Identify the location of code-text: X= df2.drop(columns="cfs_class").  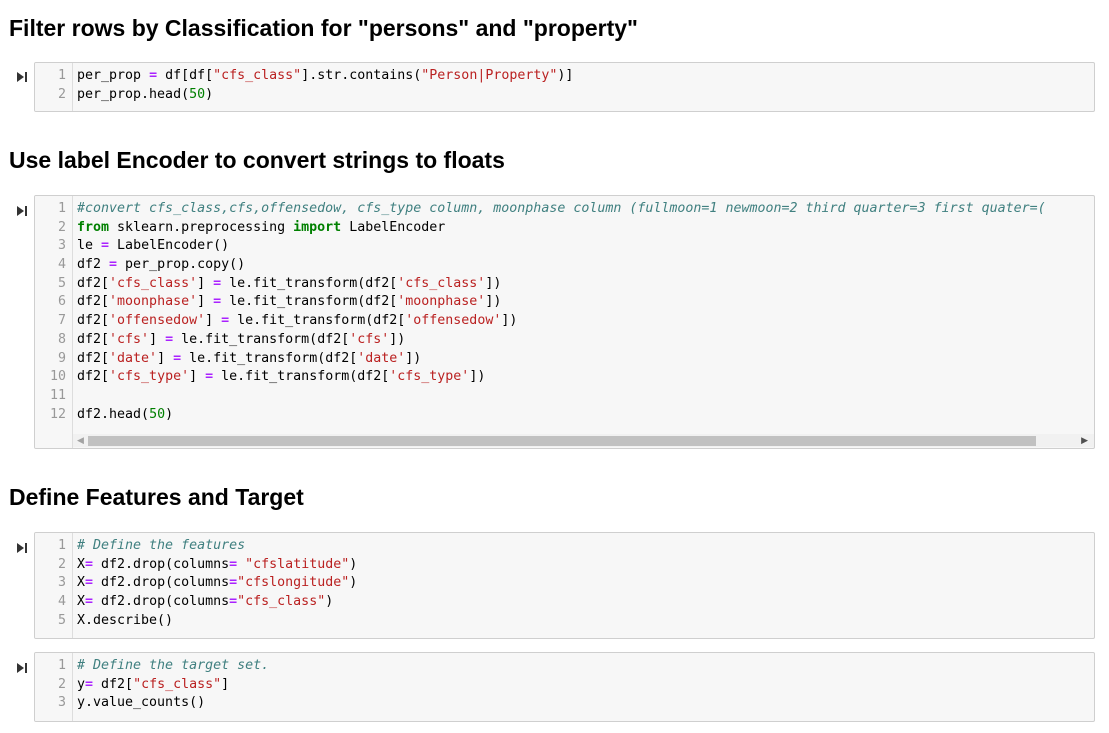
(205, 602).